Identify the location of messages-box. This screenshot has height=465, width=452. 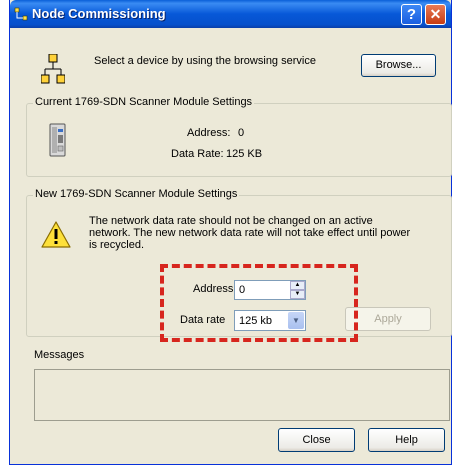
(242, 395).